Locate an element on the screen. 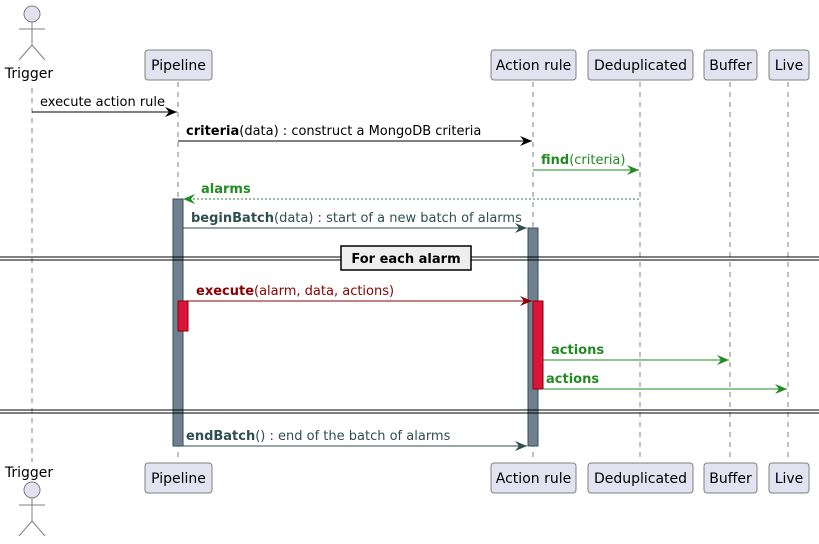 The image size is (819, 544). divider-for-each-alarm: For each alarm is located at coordinates (409, 258).